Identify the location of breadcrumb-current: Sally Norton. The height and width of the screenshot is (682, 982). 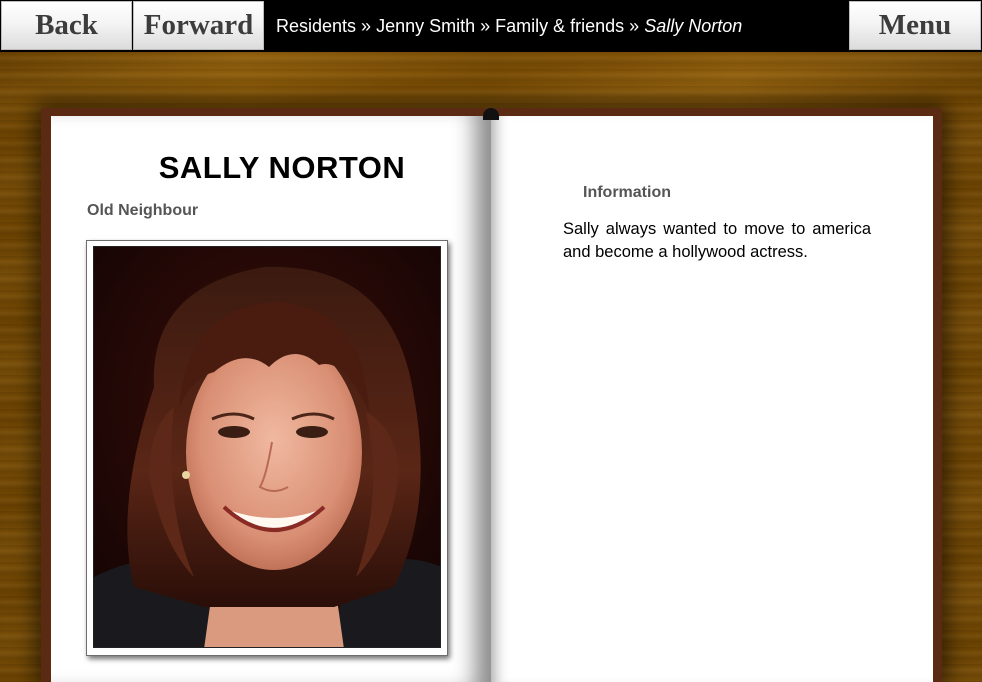
(693, 26).